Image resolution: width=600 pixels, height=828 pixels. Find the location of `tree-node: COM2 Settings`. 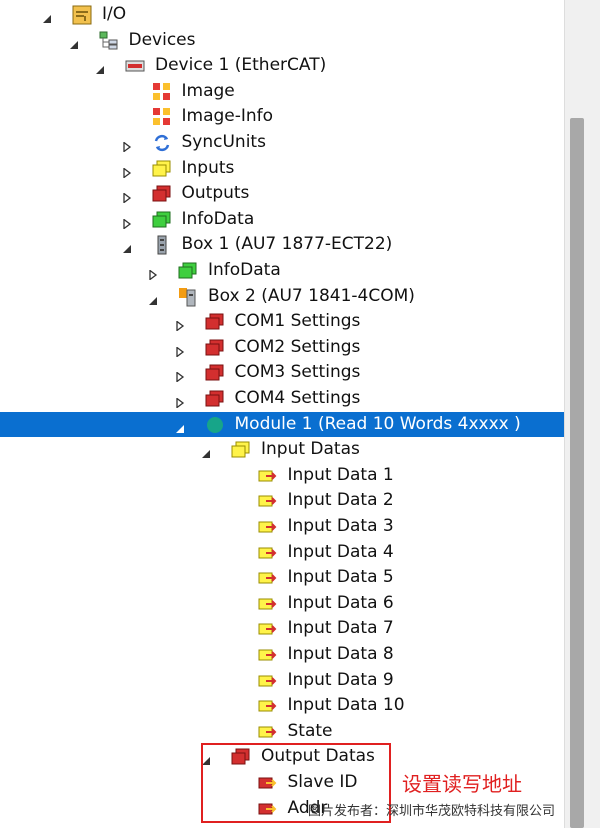

tree-node: COM2 Settings is located at coordinates (282, 347).